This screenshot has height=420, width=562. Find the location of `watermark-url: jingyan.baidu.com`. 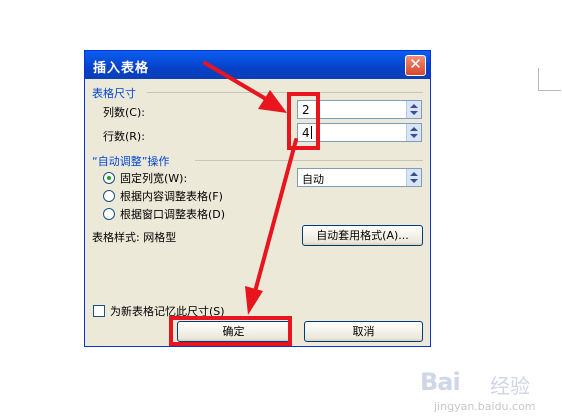

watermark-url: jingyan.baidu.com is located at coordinates (485, 406).